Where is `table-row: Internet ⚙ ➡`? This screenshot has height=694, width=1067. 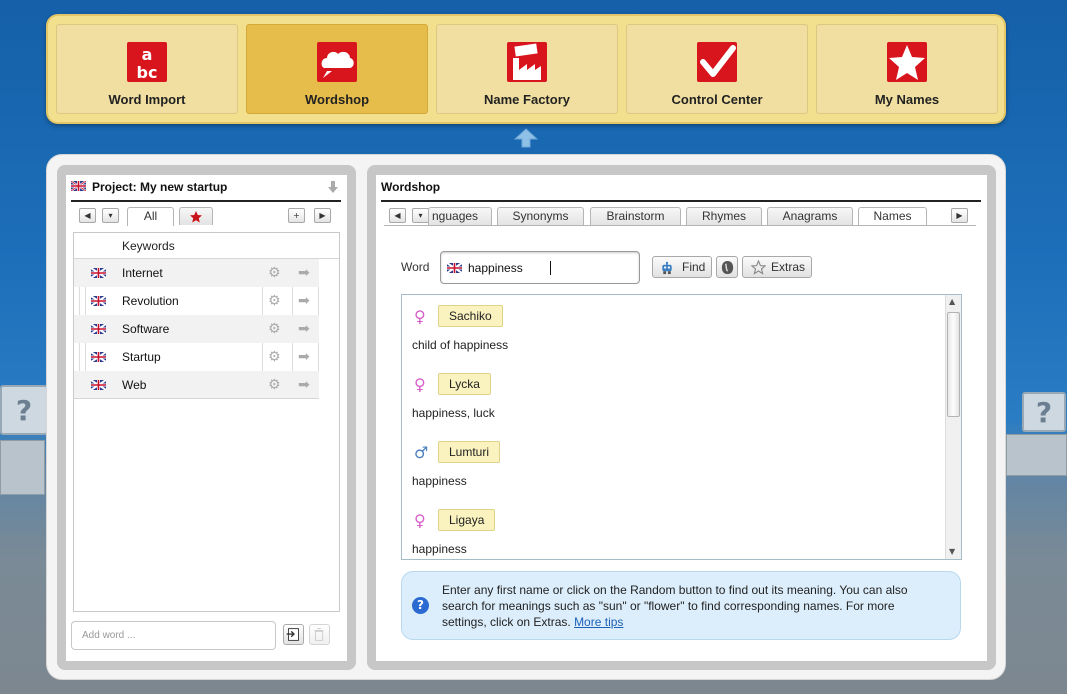 table-row: Internet ⚙ ➡ is located at coordinates (196, 273).